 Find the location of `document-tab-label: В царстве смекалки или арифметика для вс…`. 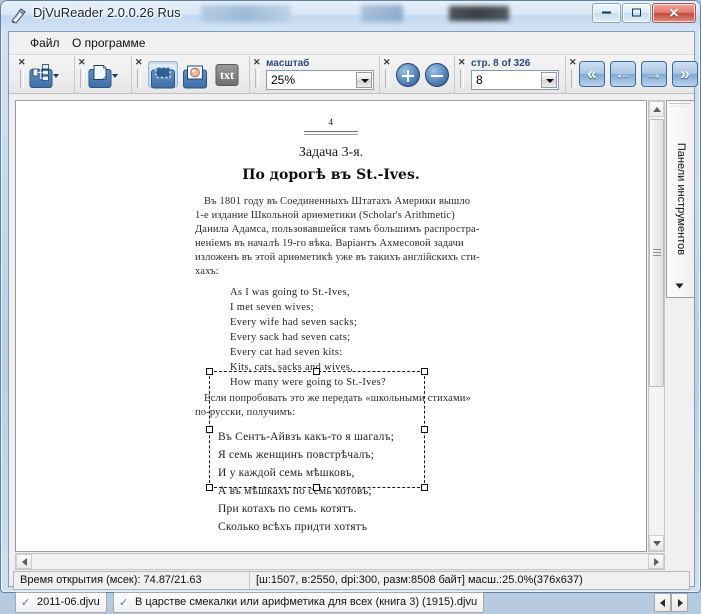

document-tab-label: В царстве смекалки или арифметика для вс… is located at coordinates (306, 602).